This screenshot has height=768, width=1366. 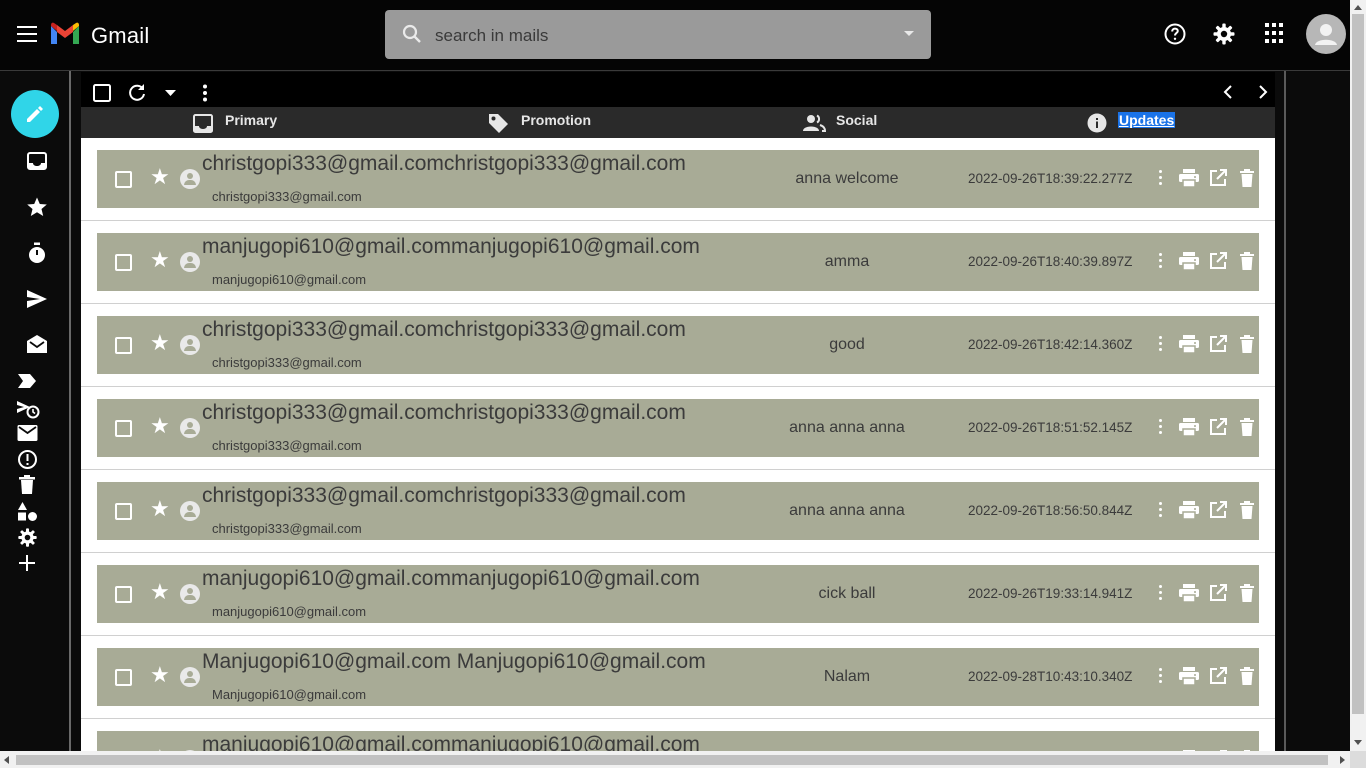 I want to click on scroll-right-icon, so click(x=1342, y=760).